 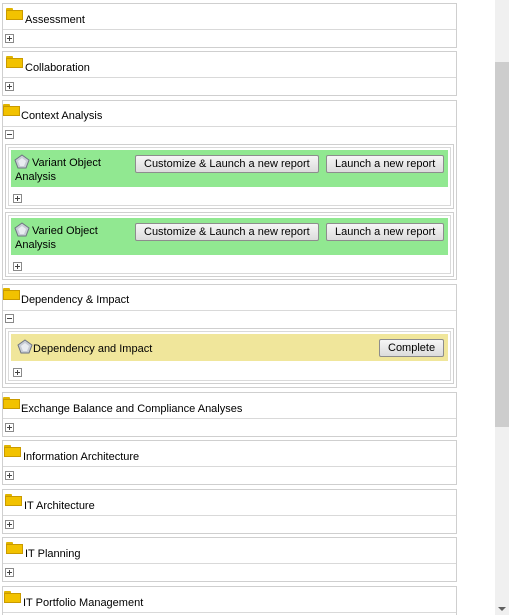 I want to click on category-it-architecture: IT Architecture, so click(x=229, y=511).